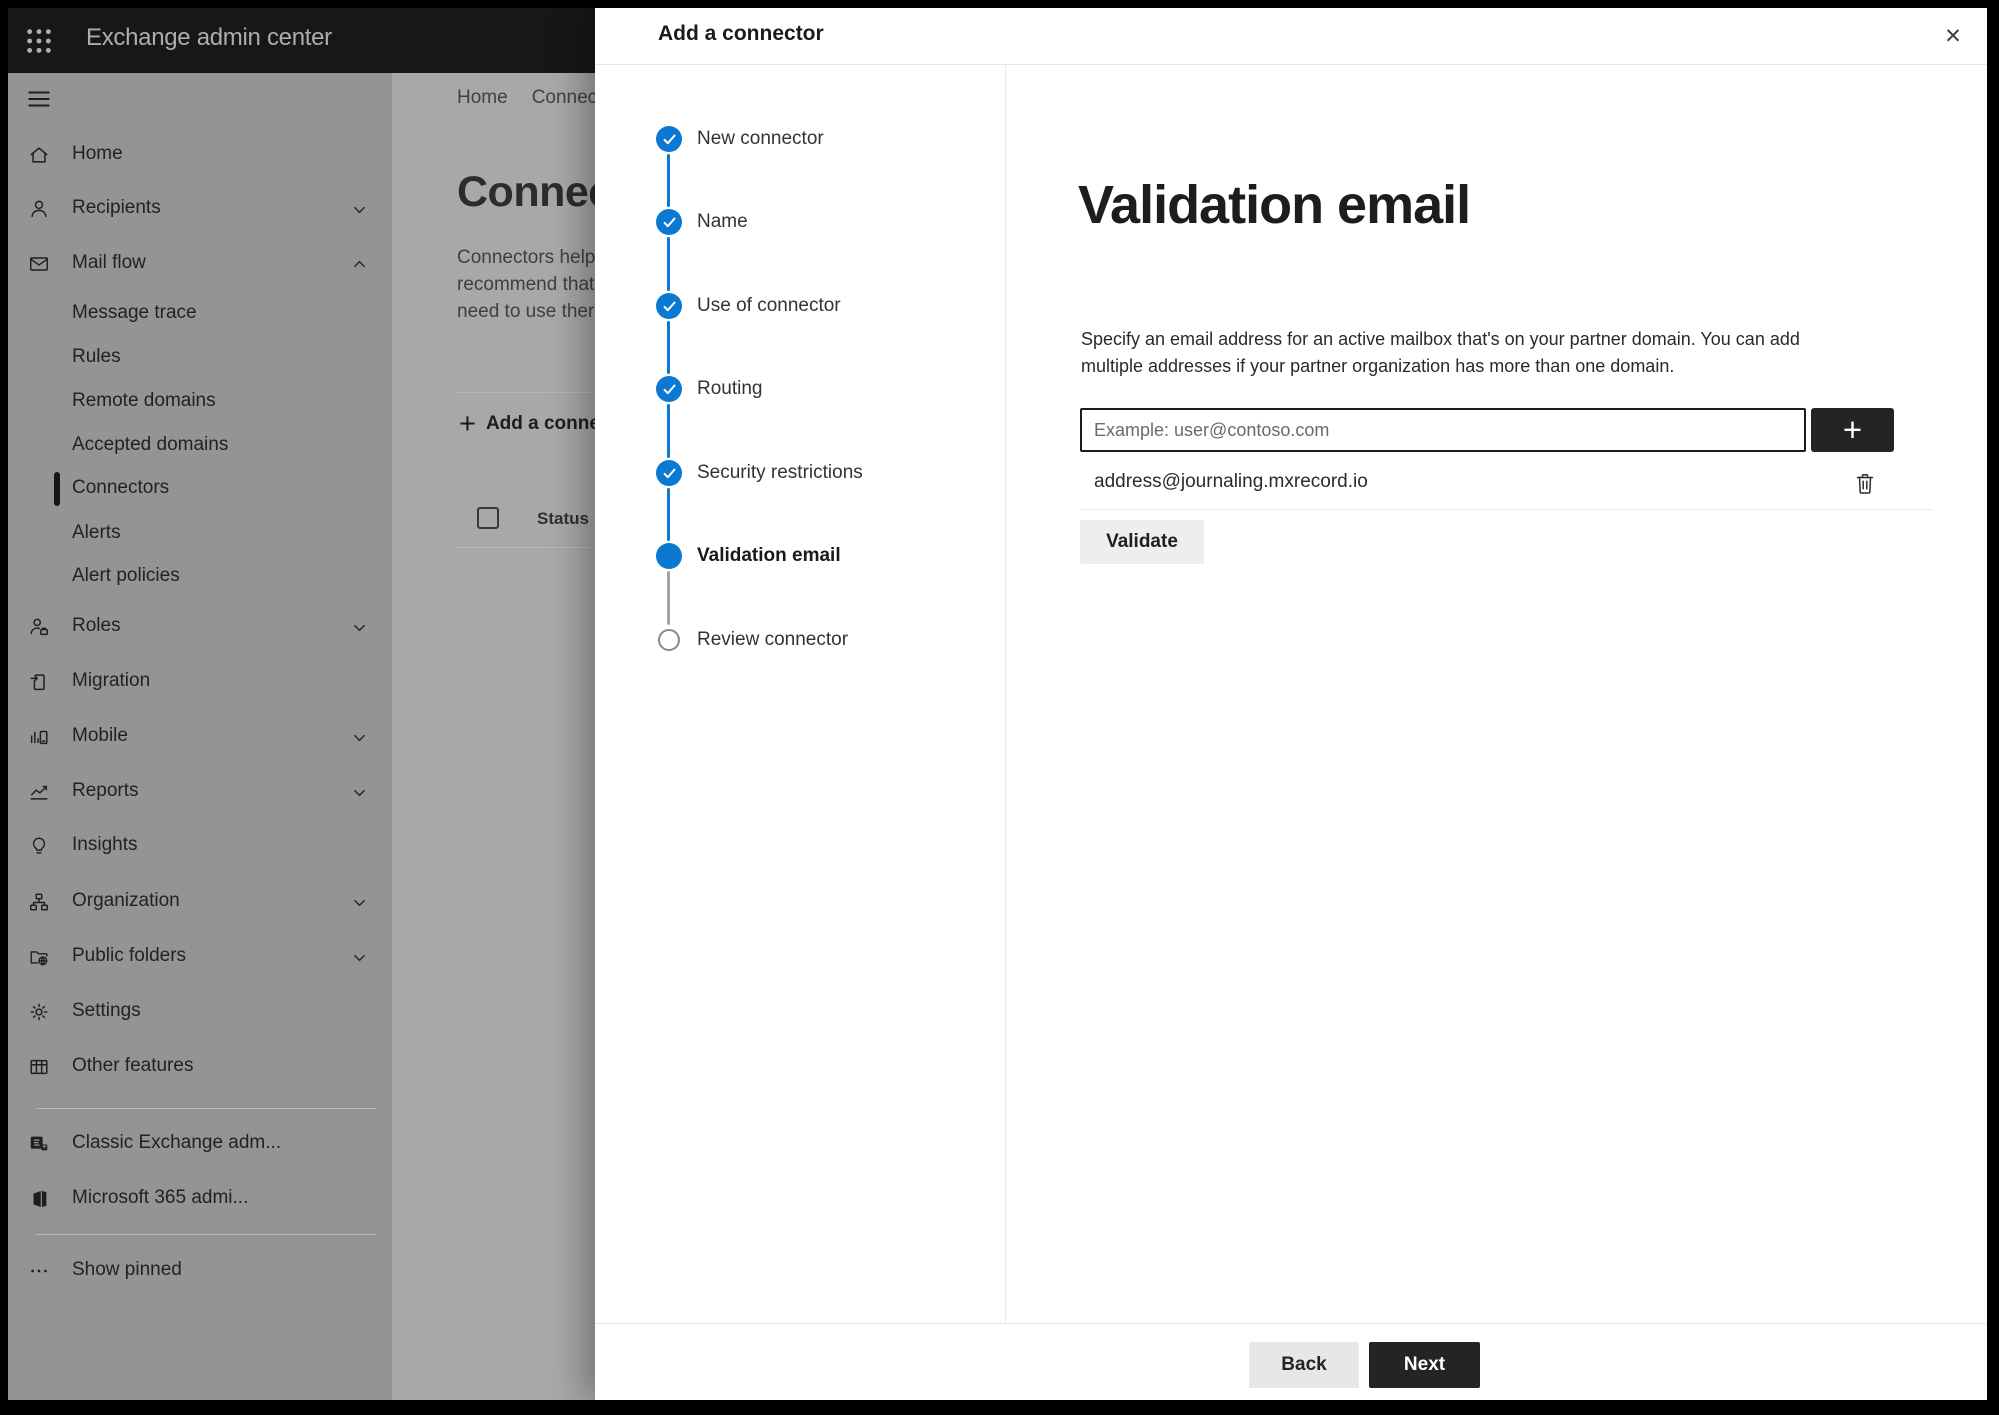  What do you see at coordinates (1274, 205) in the screenshot?
I see `step-heading: Validation email` at bounding box center [1274, 205].